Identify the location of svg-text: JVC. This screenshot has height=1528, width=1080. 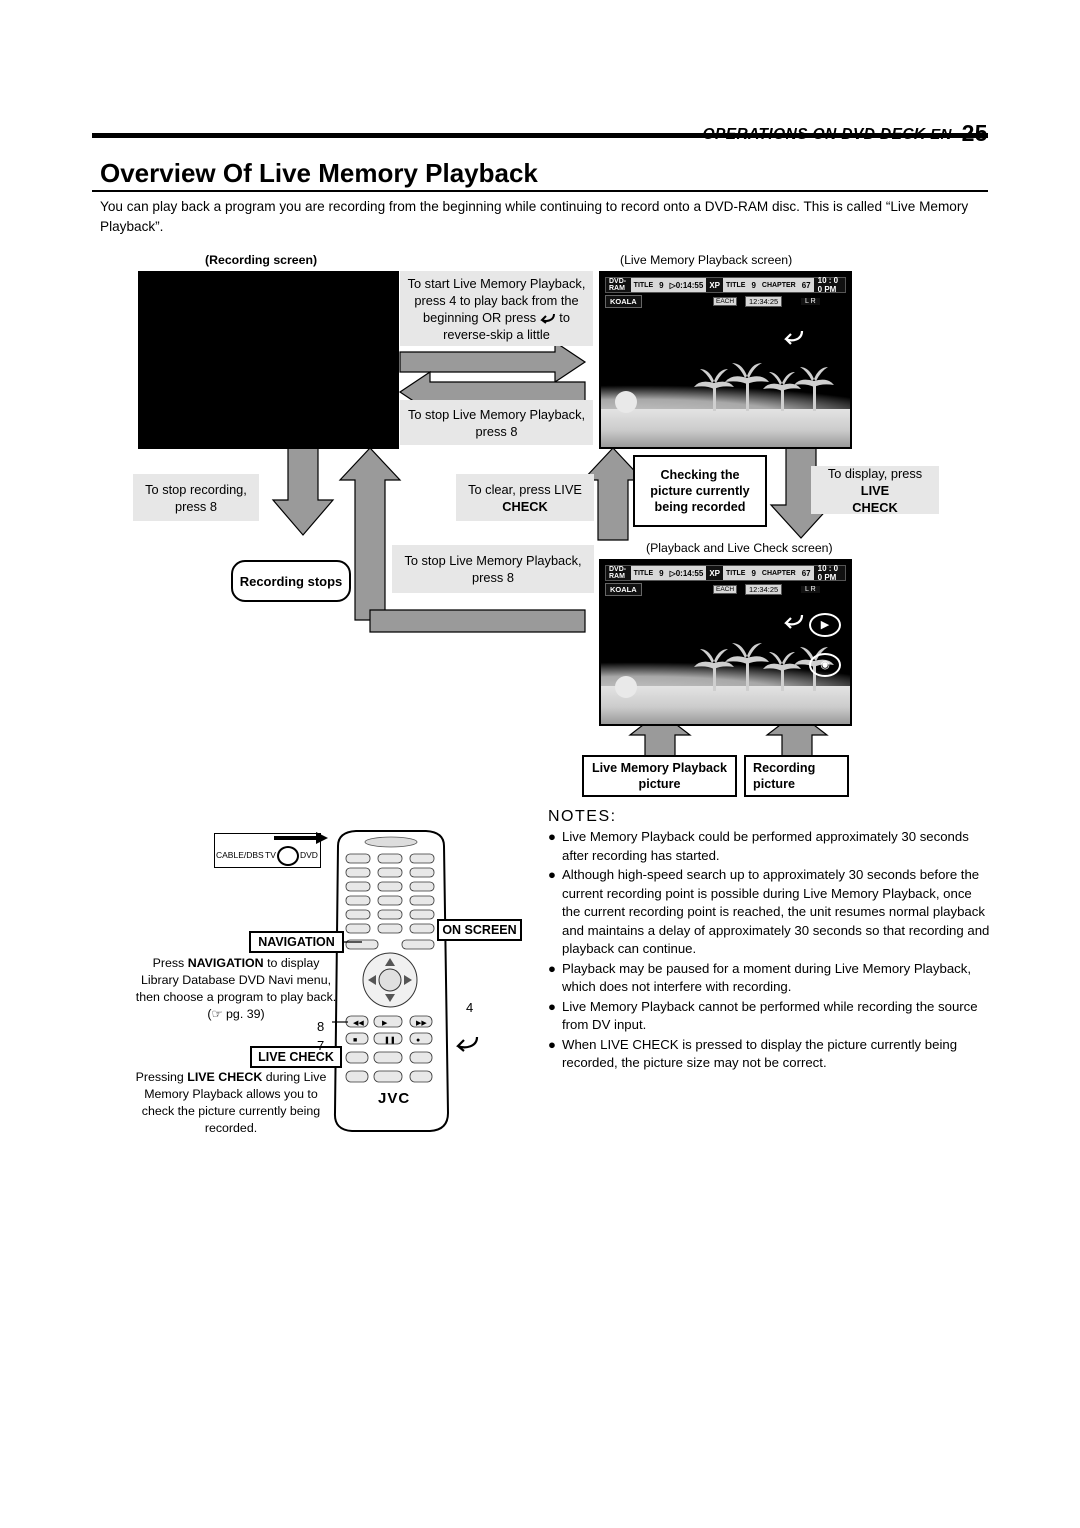
(394, 1098).